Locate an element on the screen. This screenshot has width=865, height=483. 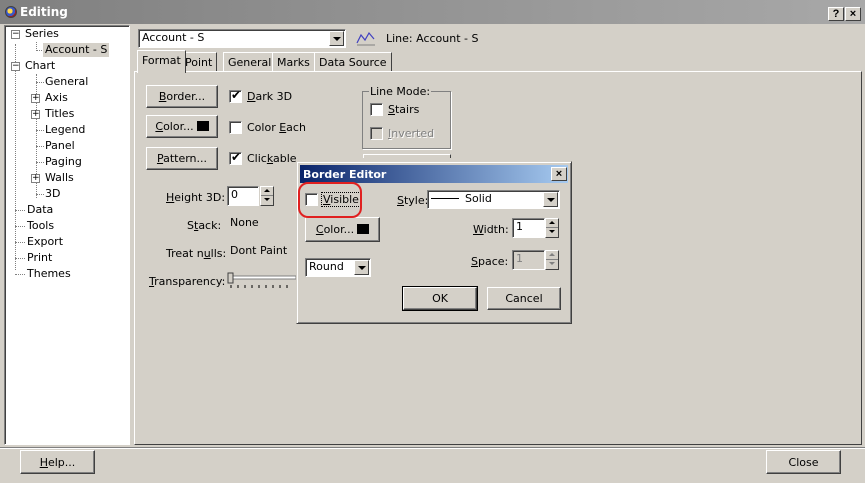
style-label: Style: is located at coordinates (413, 200).